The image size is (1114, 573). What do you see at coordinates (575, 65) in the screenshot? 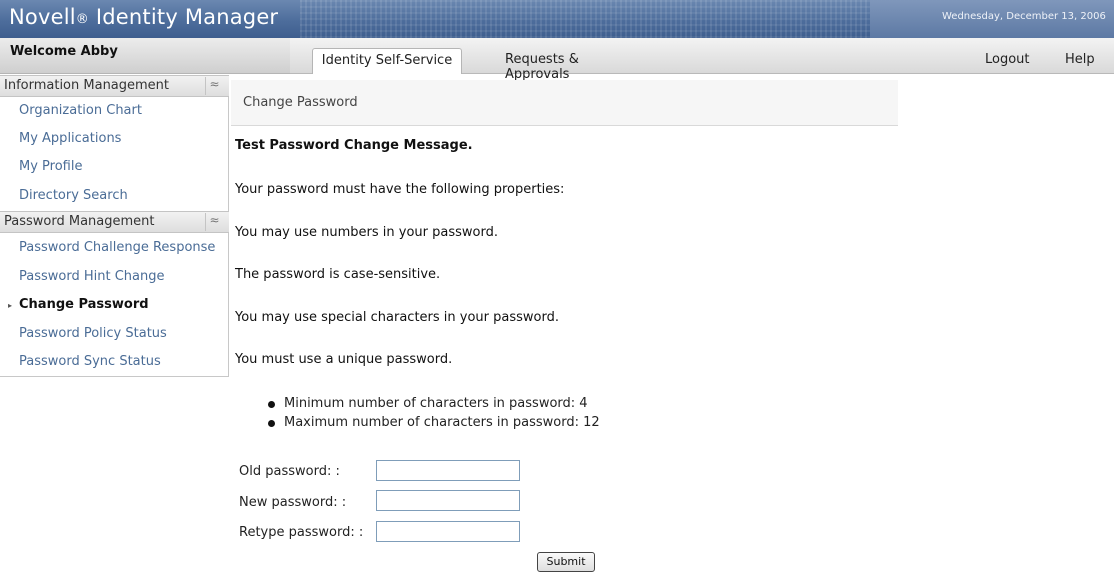
I see `tab-requests-approvals: Requests & Approvals` at bounding box center [575, 65].